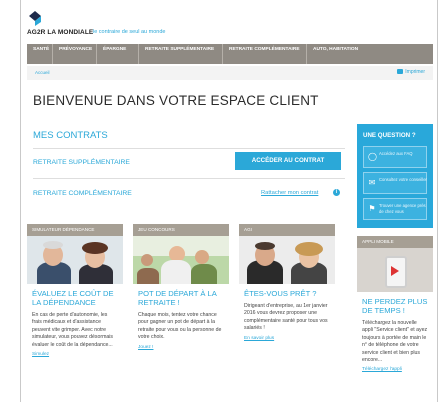 The width and height of the screenshot is (438, 402). Describe the element at coordinates (75, 295) in the screenshot. I see `card-title: ÉVALUEZ LE COÛT DE LA DÉPENDANCE` at that location.